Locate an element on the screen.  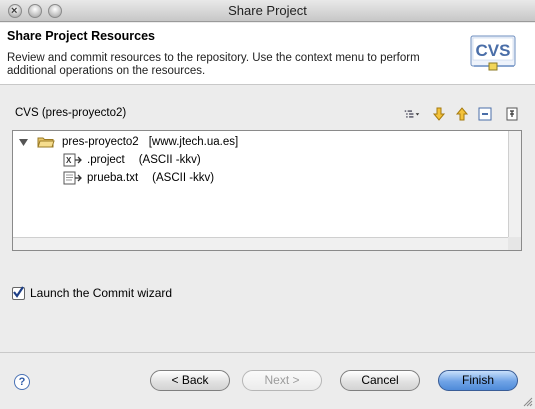
tree-row-file: prueba.txt (ASCII -kkv) is located at coordinates (138, 178).